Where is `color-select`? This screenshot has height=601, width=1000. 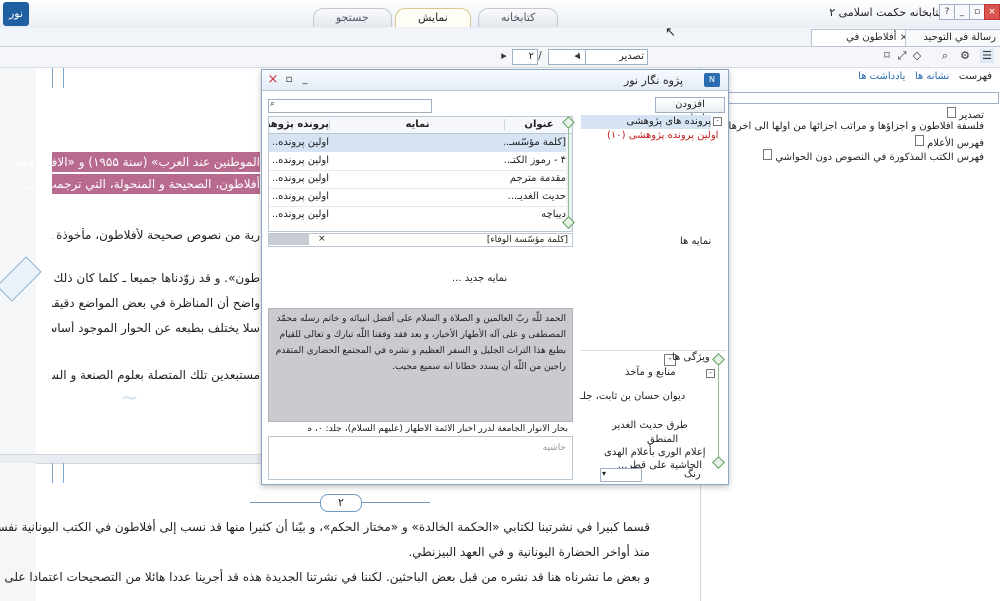 color-select is located at coordinates (621, 475).